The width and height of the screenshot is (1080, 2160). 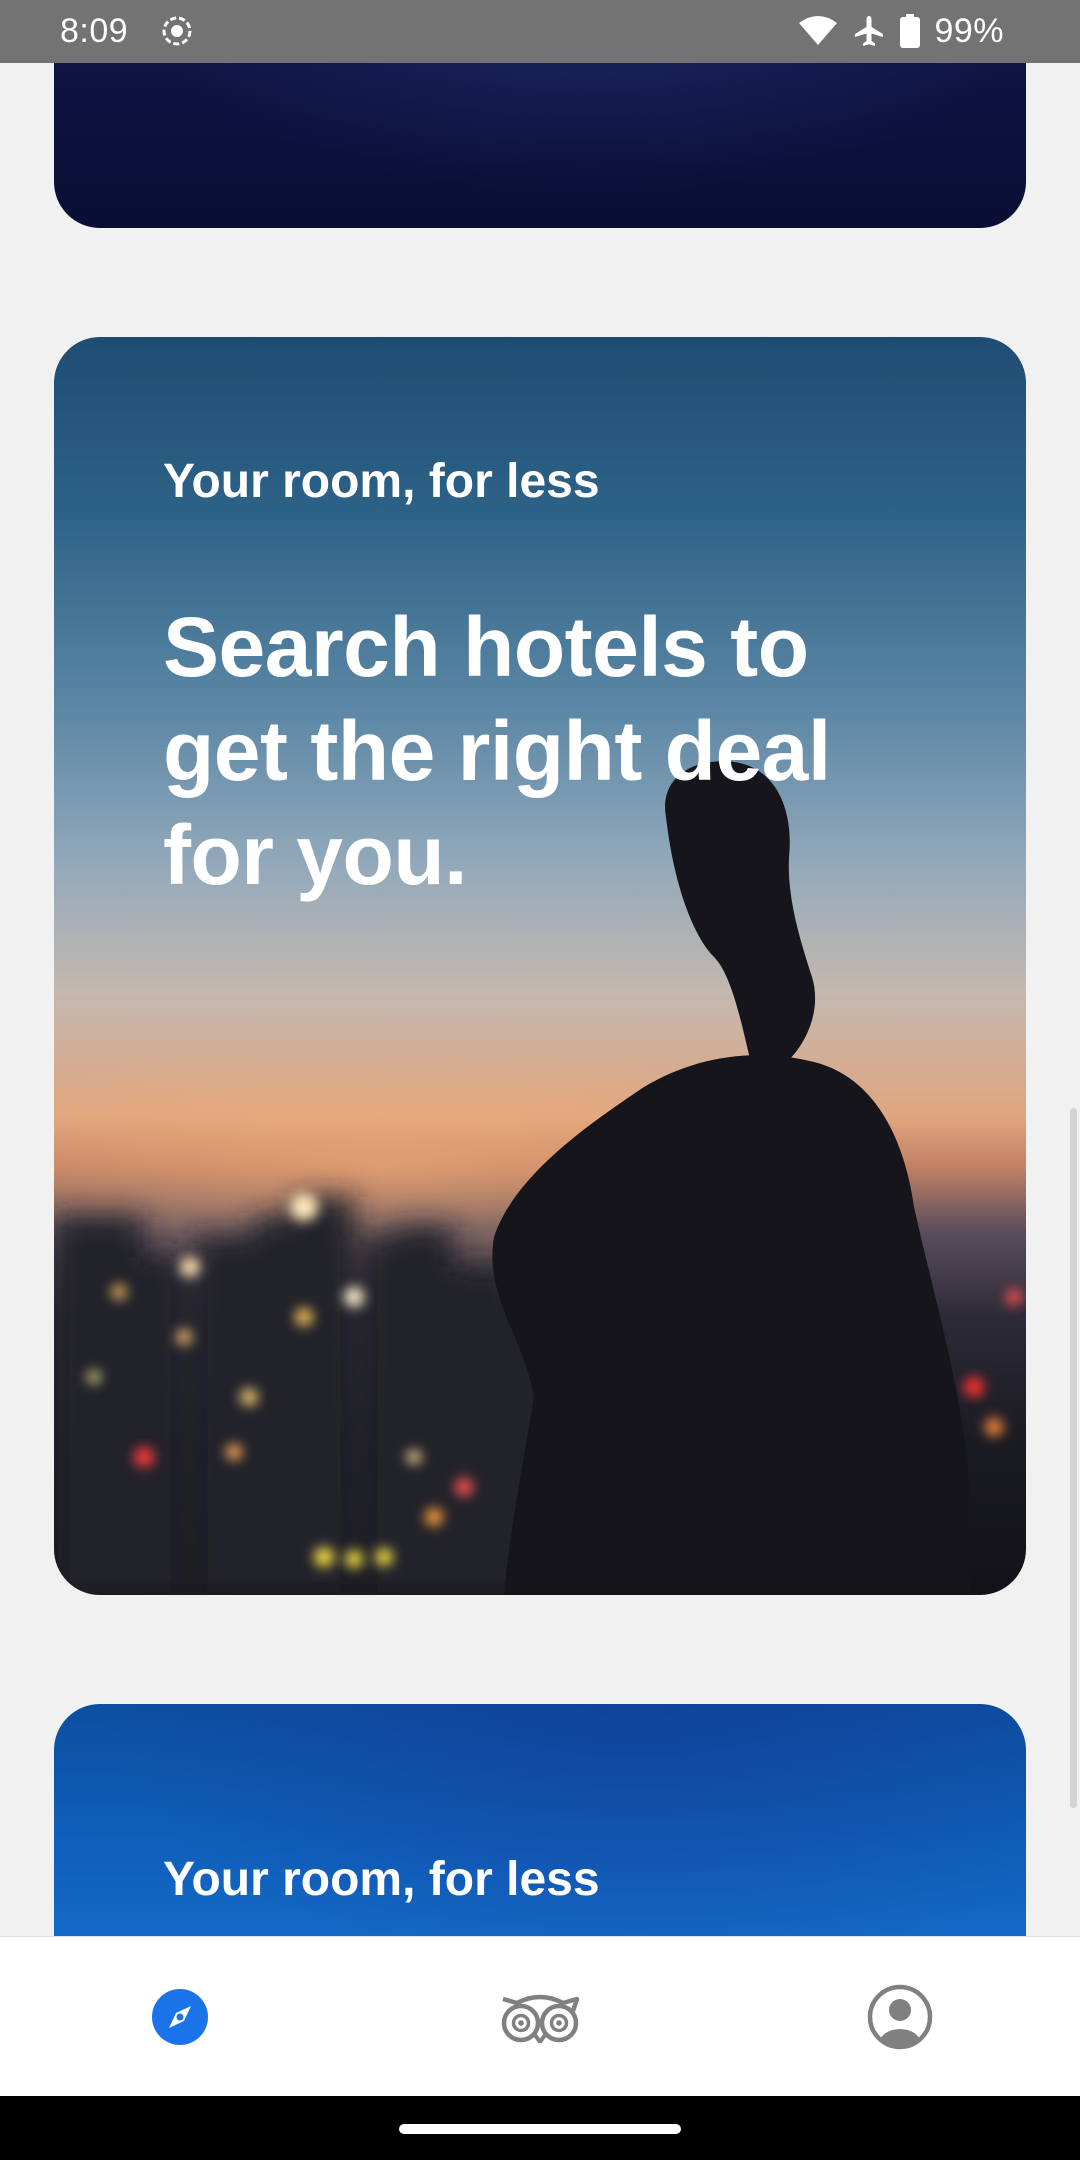 I want to click on tab-account, so click(x=900, y=2017).